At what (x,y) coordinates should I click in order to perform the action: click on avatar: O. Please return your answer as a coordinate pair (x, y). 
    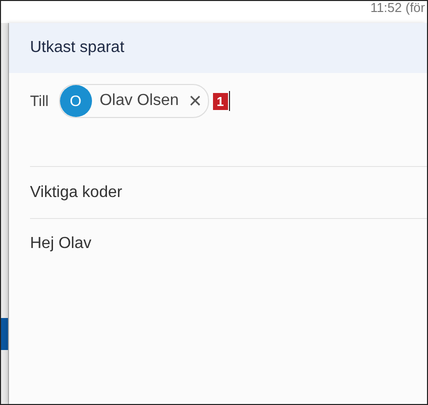
    Looking at the image, I should click on (76, 101).